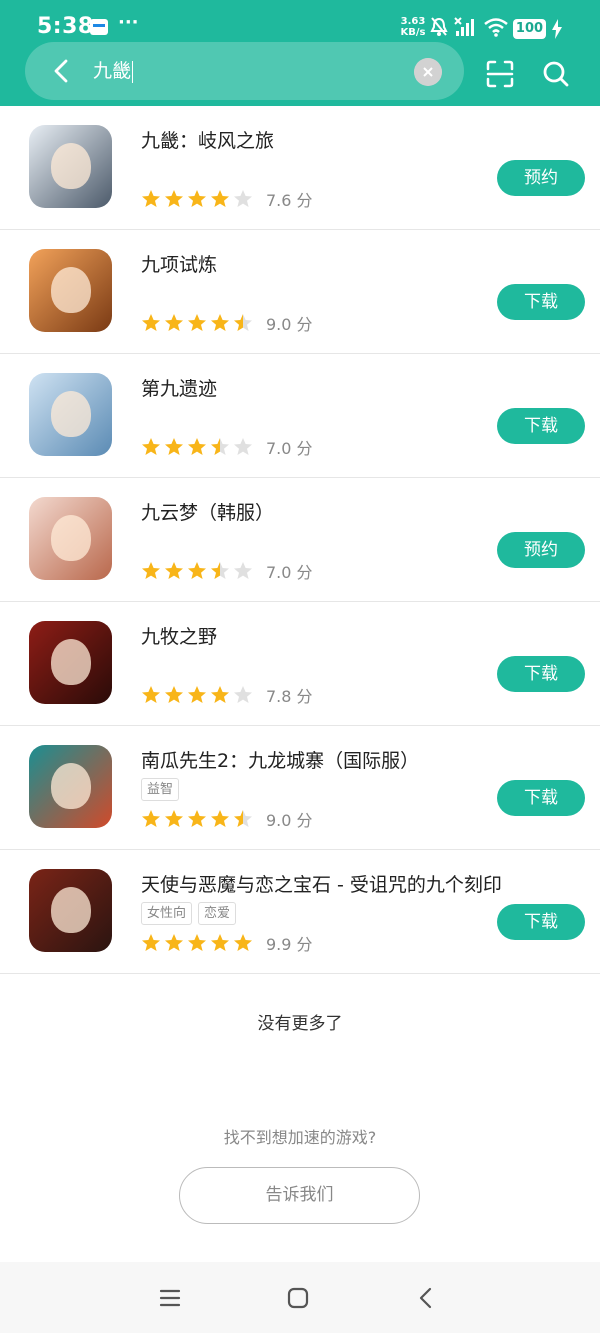  Describe the element at coordinates (428, 72) in the screenshot. I see `clear-icon` at that location.